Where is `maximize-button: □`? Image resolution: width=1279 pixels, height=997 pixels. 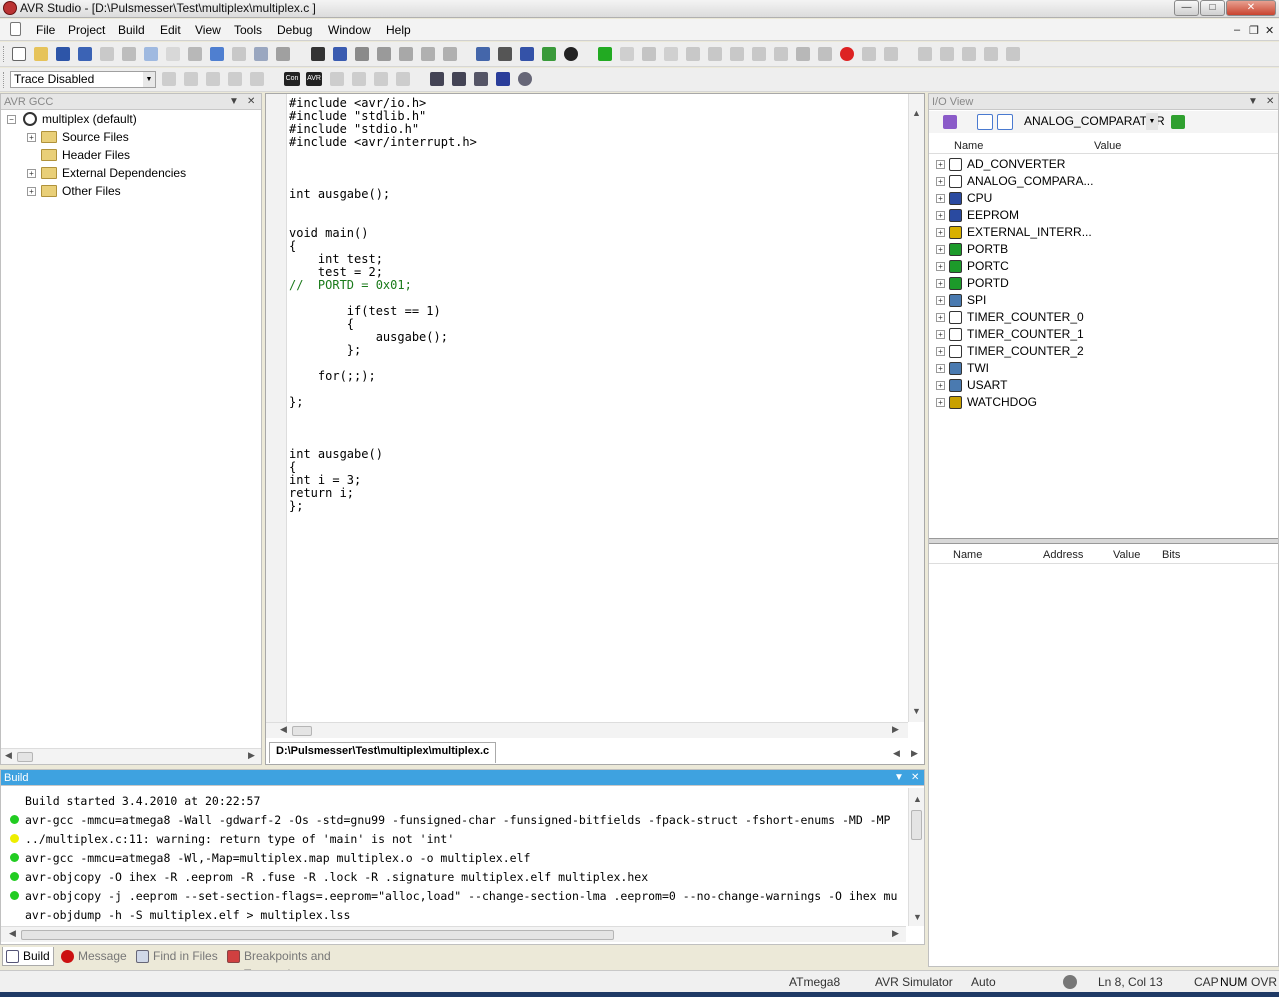 maximize-button: □ is located at coordinates (1212, 8).